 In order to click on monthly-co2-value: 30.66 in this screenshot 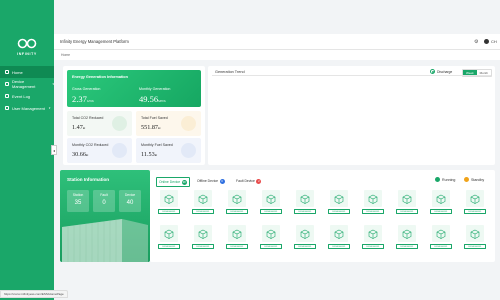, I will do `click(79, 154)`.